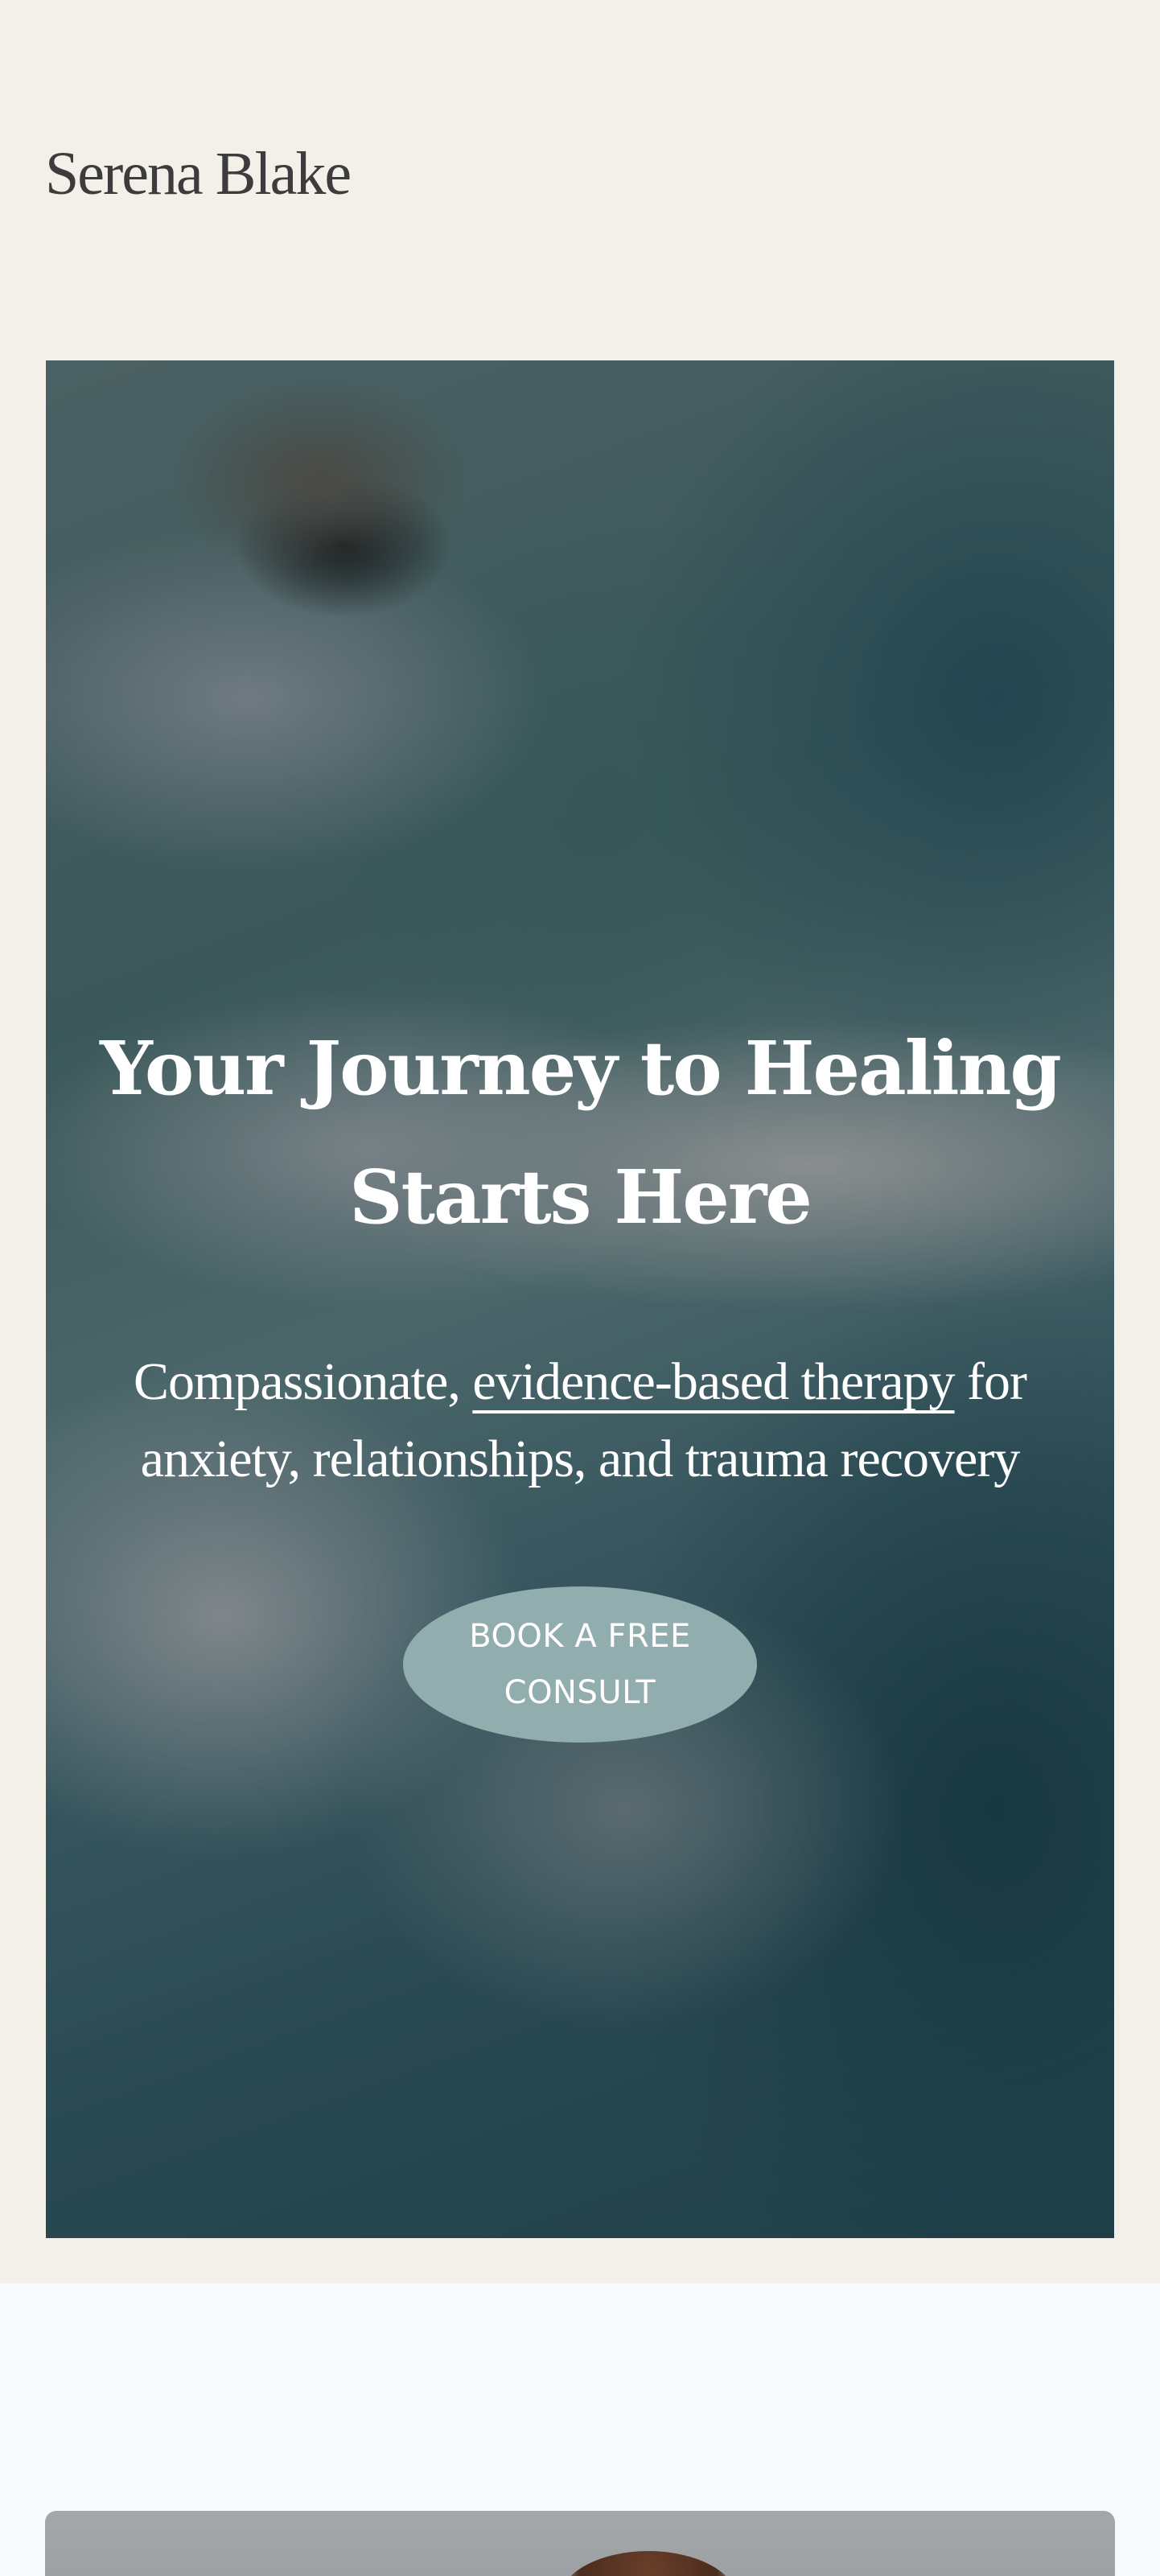  Describe the element at coordinates (580, 2543) in the screenshot. I see `therapist-photo` at that location.